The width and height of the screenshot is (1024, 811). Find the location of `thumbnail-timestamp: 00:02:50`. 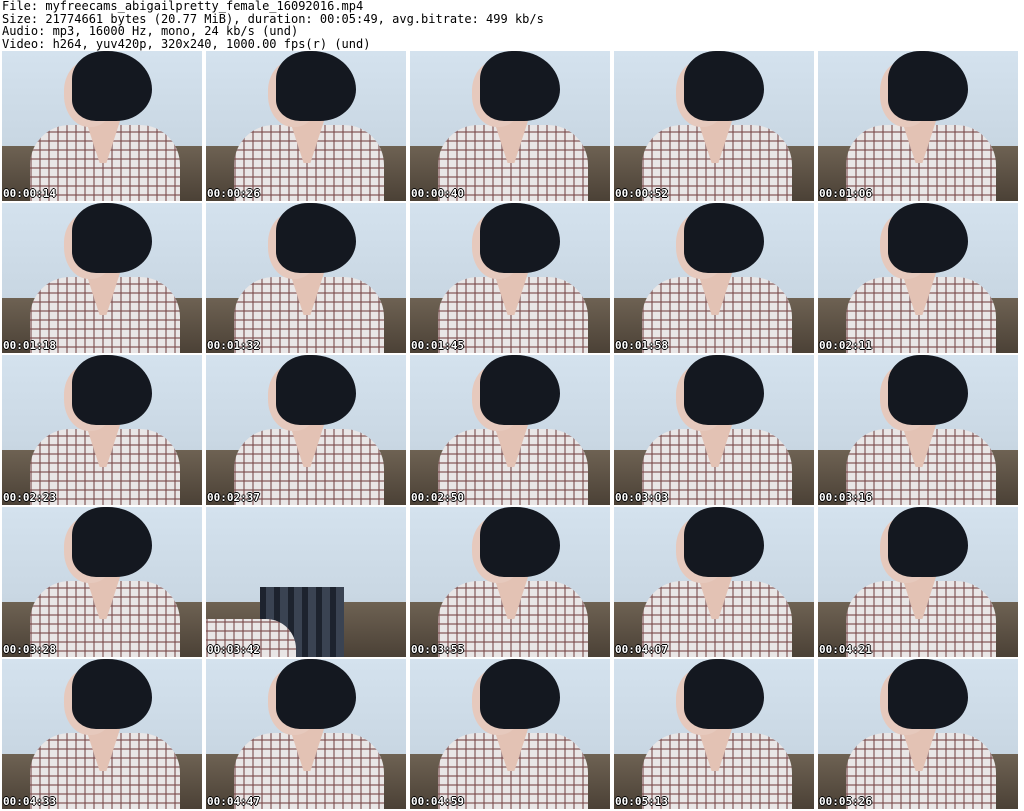

thumbnail-timestamp: 00:02:50 is located at coordinates (437, 497).